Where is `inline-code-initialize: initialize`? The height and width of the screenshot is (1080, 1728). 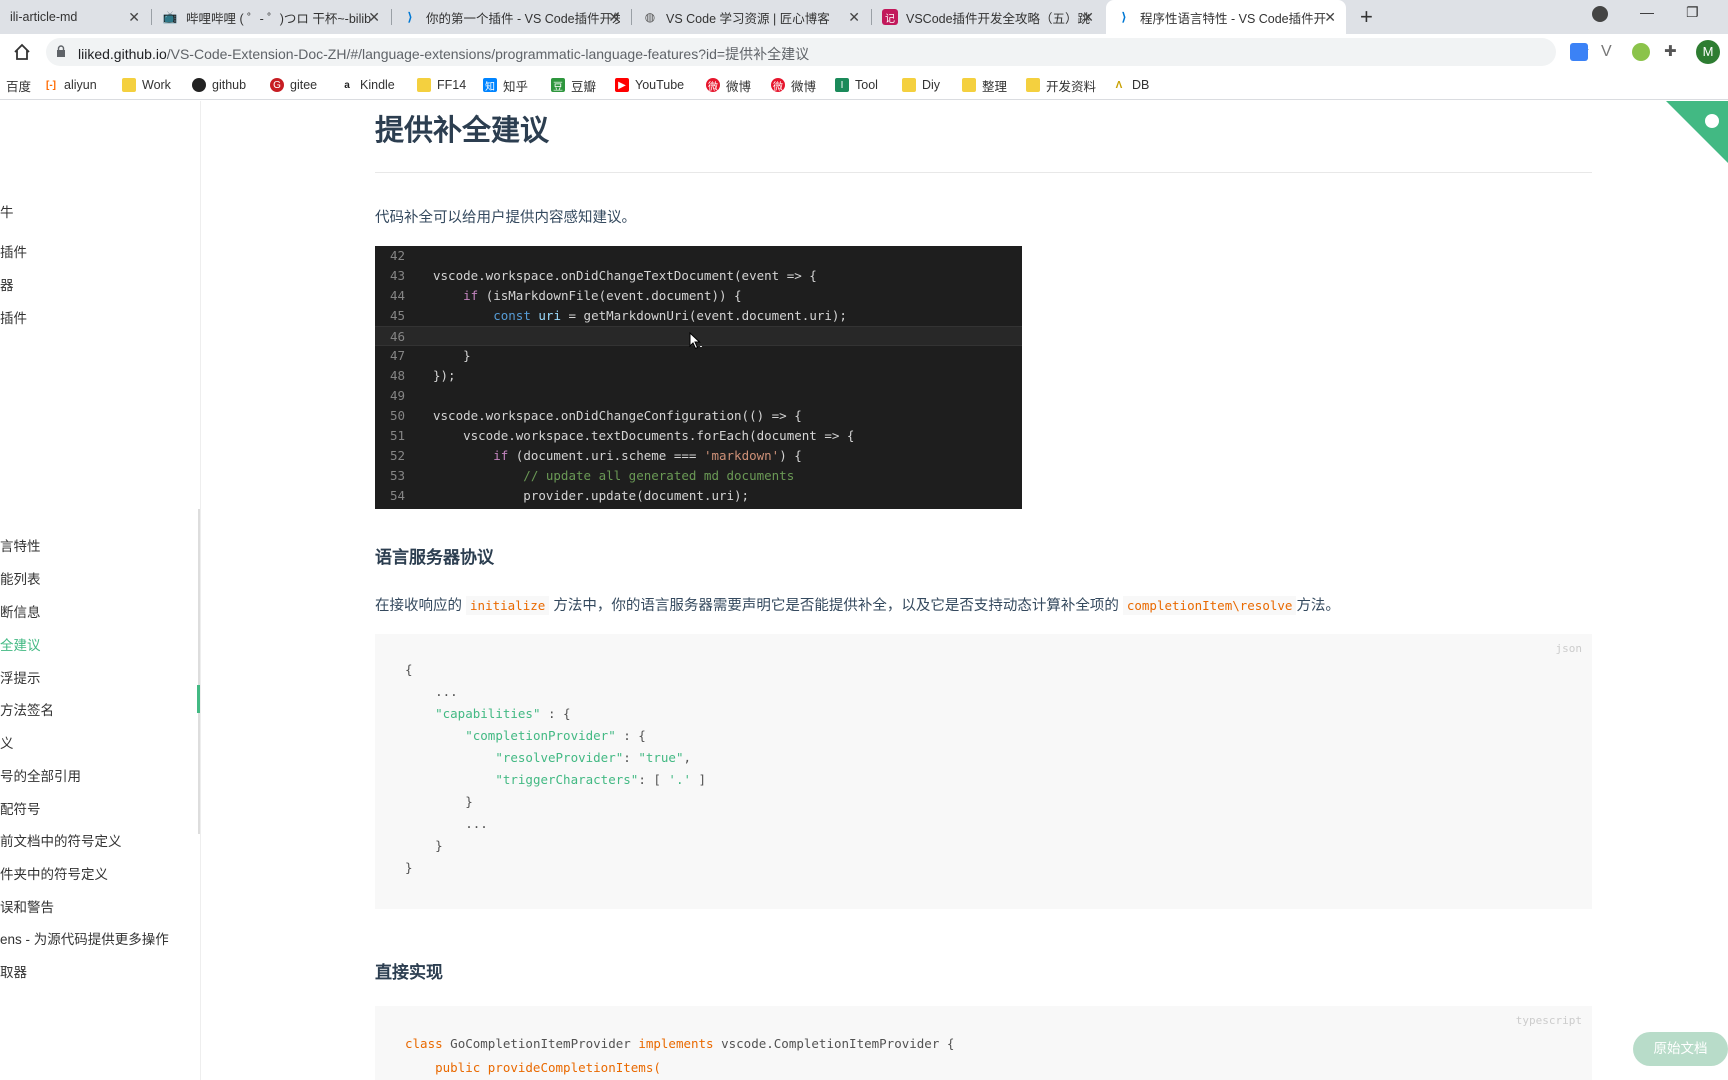 inline-code-initialize: initialize is located at coordinates (508, 605).